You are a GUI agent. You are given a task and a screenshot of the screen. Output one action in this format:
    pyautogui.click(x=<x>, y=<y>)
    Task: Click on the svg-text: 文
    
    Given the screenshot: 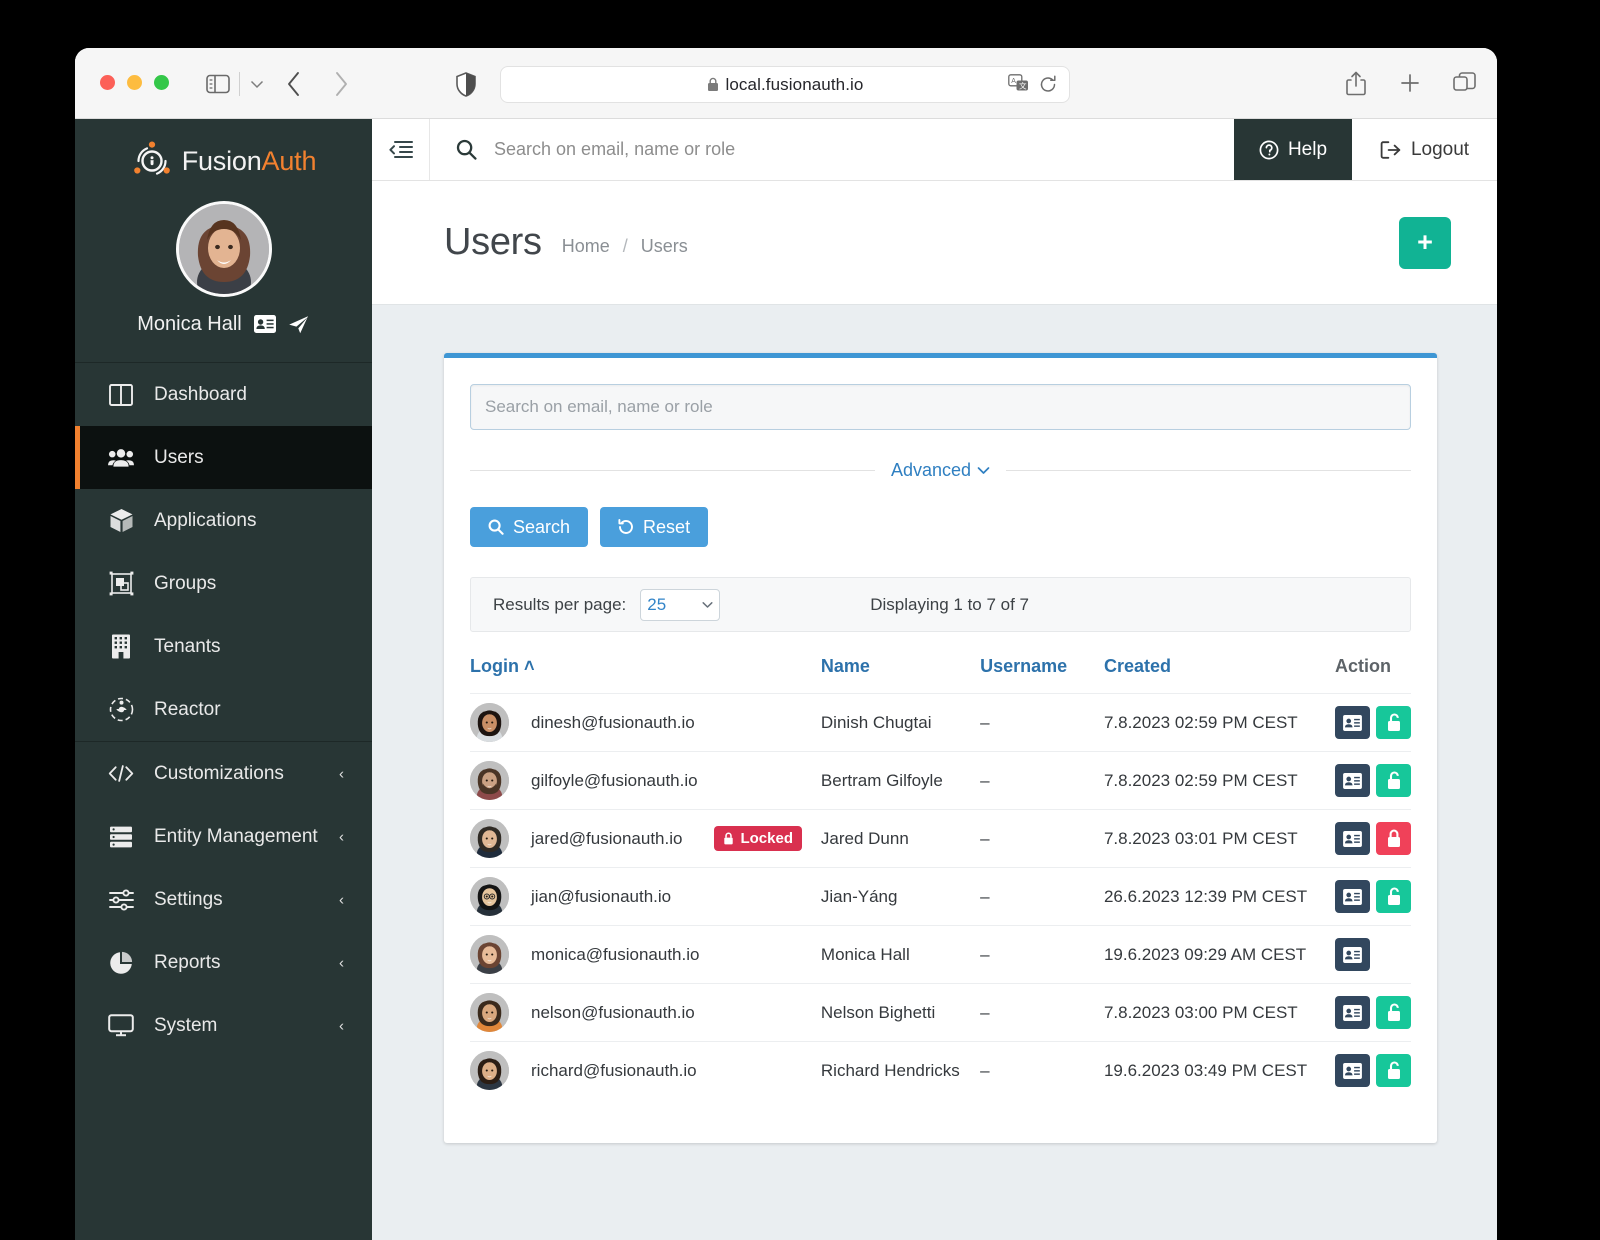 What is the action you would take?
    pyautogui.click(x=1023, y=86)
    